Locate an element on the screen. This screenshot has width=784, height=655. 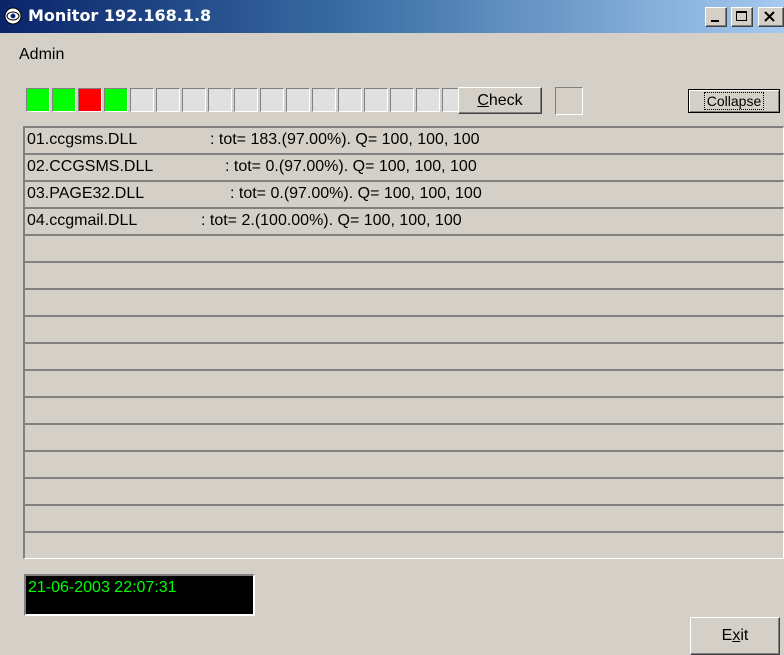
eye-icon is located at coordinates (13, 16).